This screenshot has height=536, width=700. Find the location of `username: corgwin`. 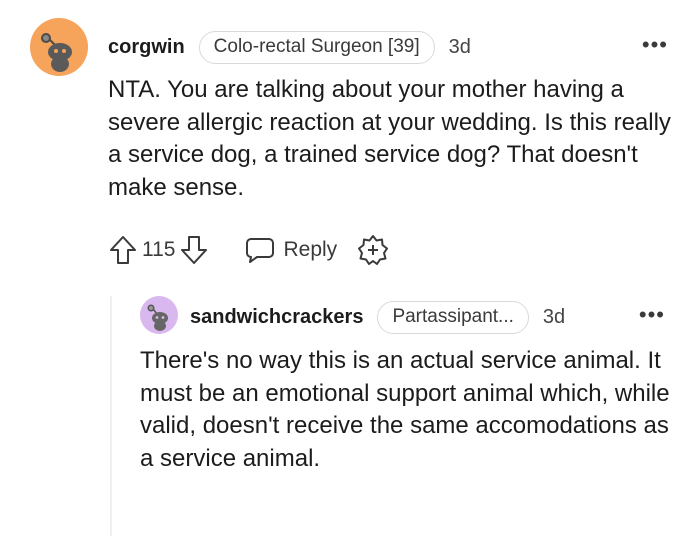

username: corgwin is located at coordinates (146, 47).